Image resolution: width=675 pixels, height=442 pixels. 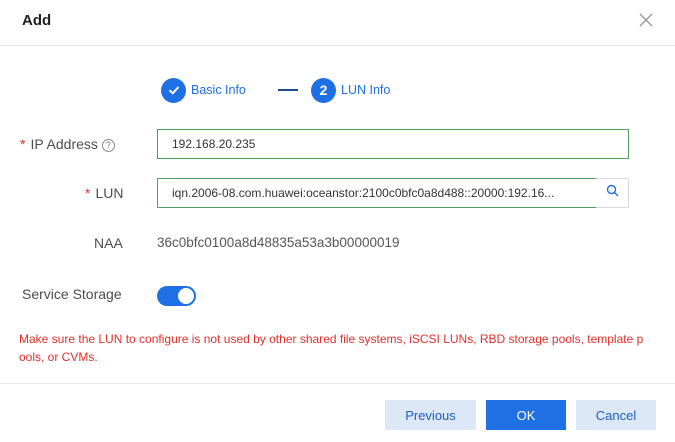 I want to click on lun-label: * LUN, so click(x=104, y=193).